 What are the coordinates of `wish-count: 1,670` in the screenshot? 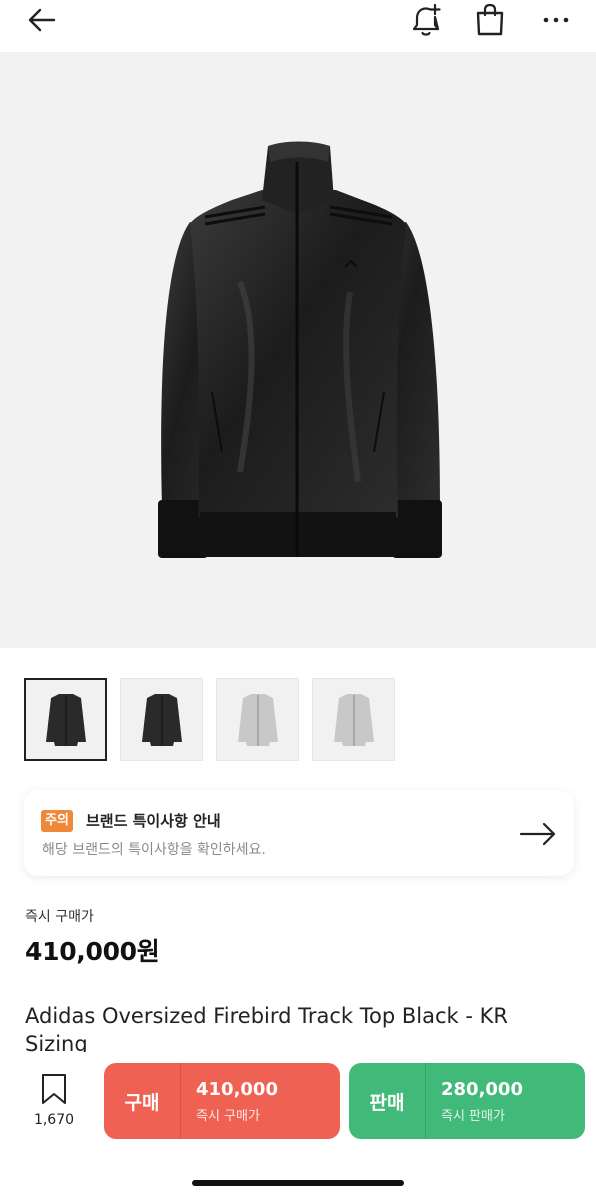 It's located at (54, 1120).